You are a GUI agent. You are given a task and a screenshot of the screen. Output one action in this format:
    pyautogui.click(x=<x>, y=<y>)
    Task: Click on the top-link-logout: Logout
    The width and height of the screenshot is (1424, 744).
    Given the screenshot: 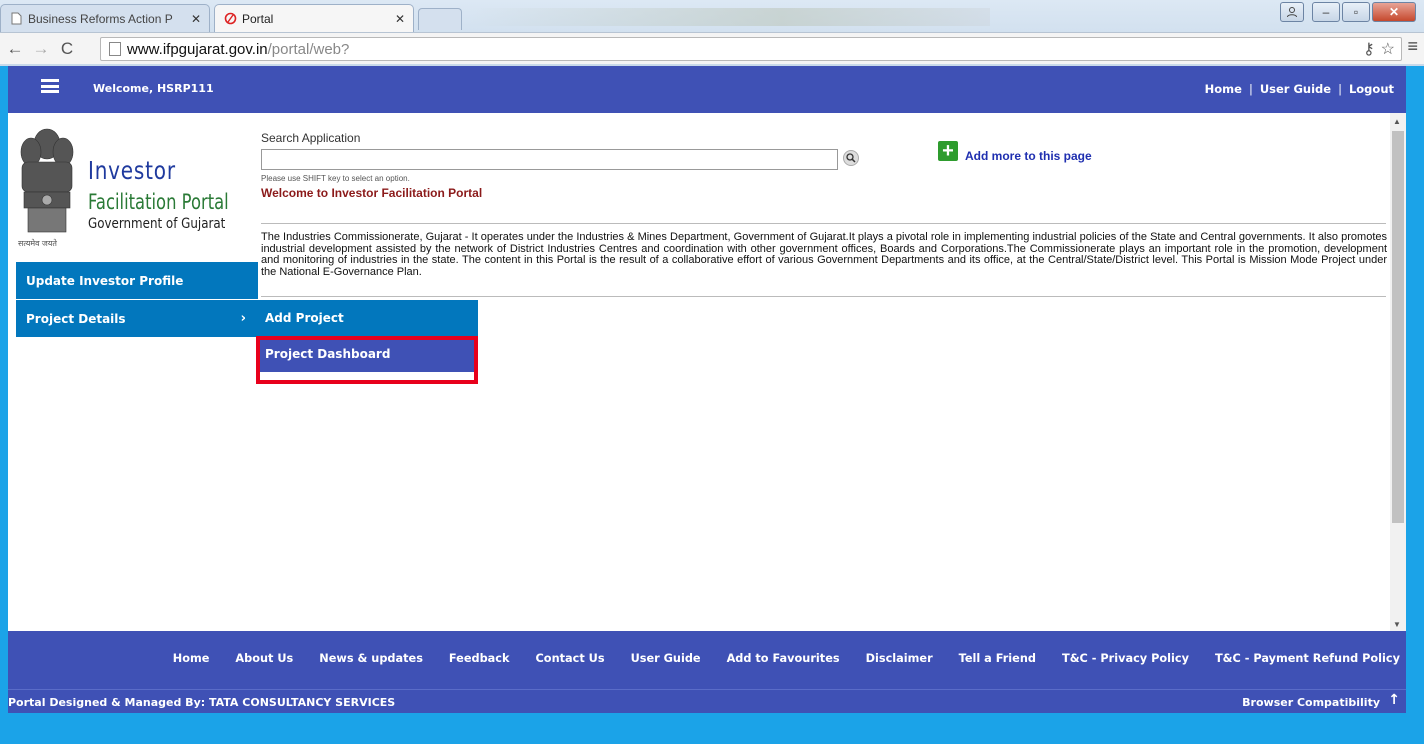 What is the action you would take?
    pyautogui.click(x=1371, y=89)
    